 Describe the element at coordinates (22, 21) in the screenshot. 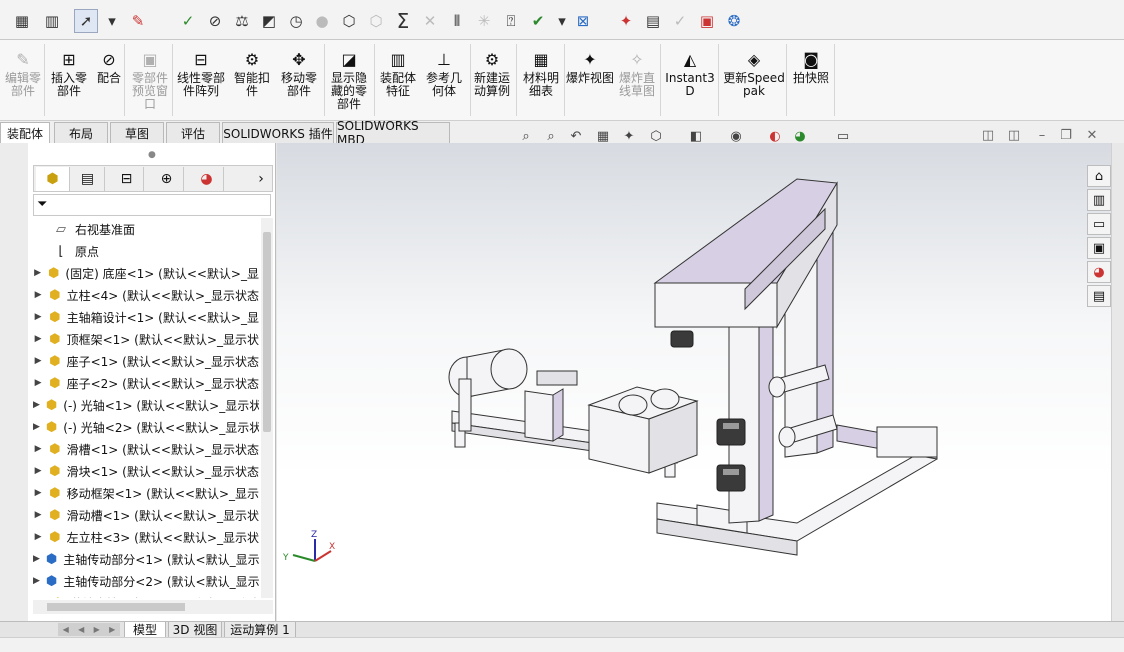

I see `options-icon: ▦` at that location.